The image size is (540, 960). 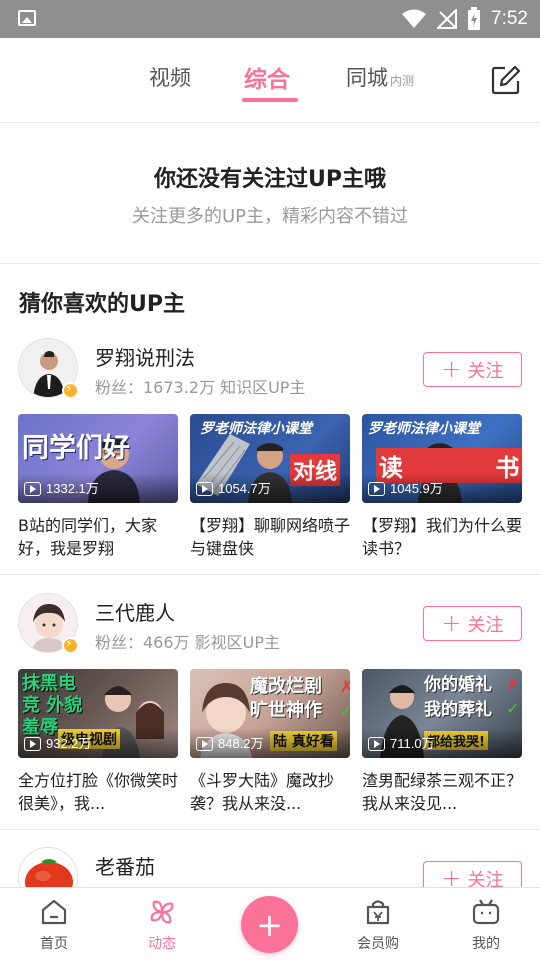 What do you see at coordinates (378, 912) in the screenshot?
I see `shopping-bag-icon` at bounding box center [378, 912].